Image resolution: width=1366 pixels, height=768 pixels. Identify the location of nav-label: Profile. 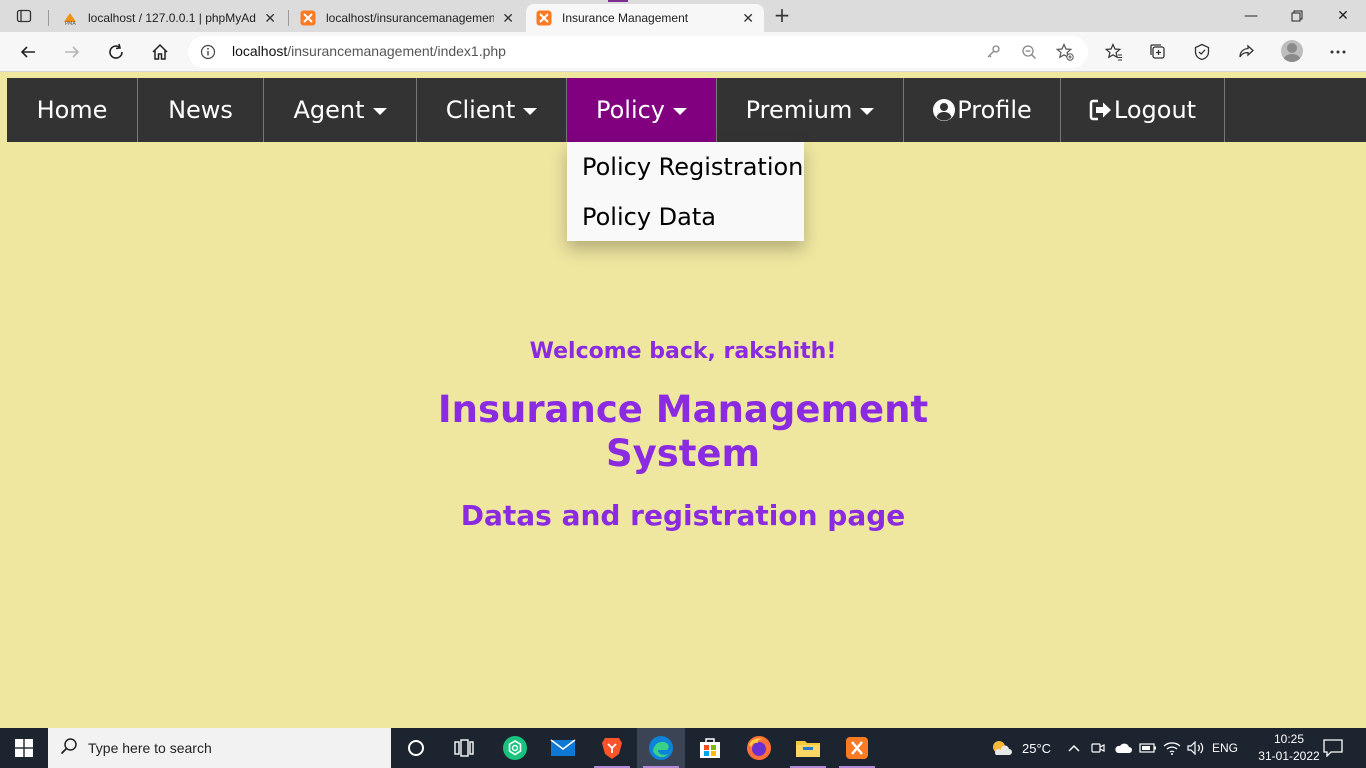
(994, 110).